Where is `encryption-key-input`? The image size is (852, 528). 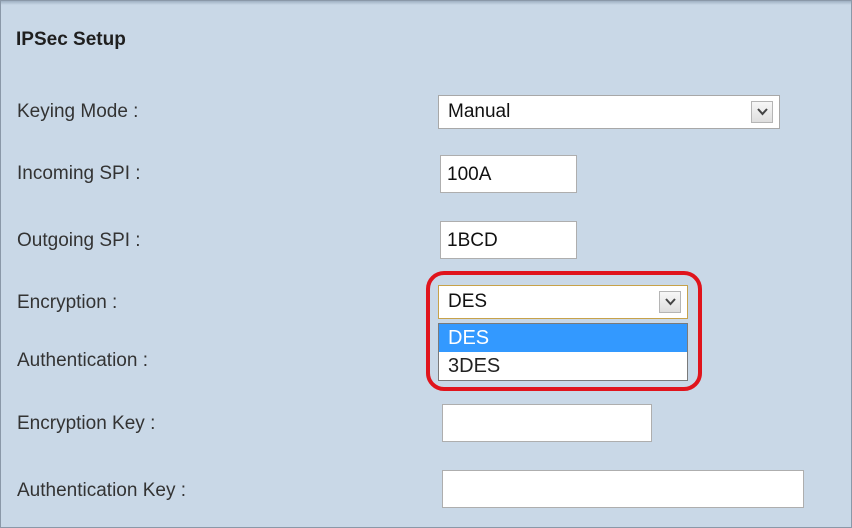 encryption-key-input is located at coordinates (547, 423).